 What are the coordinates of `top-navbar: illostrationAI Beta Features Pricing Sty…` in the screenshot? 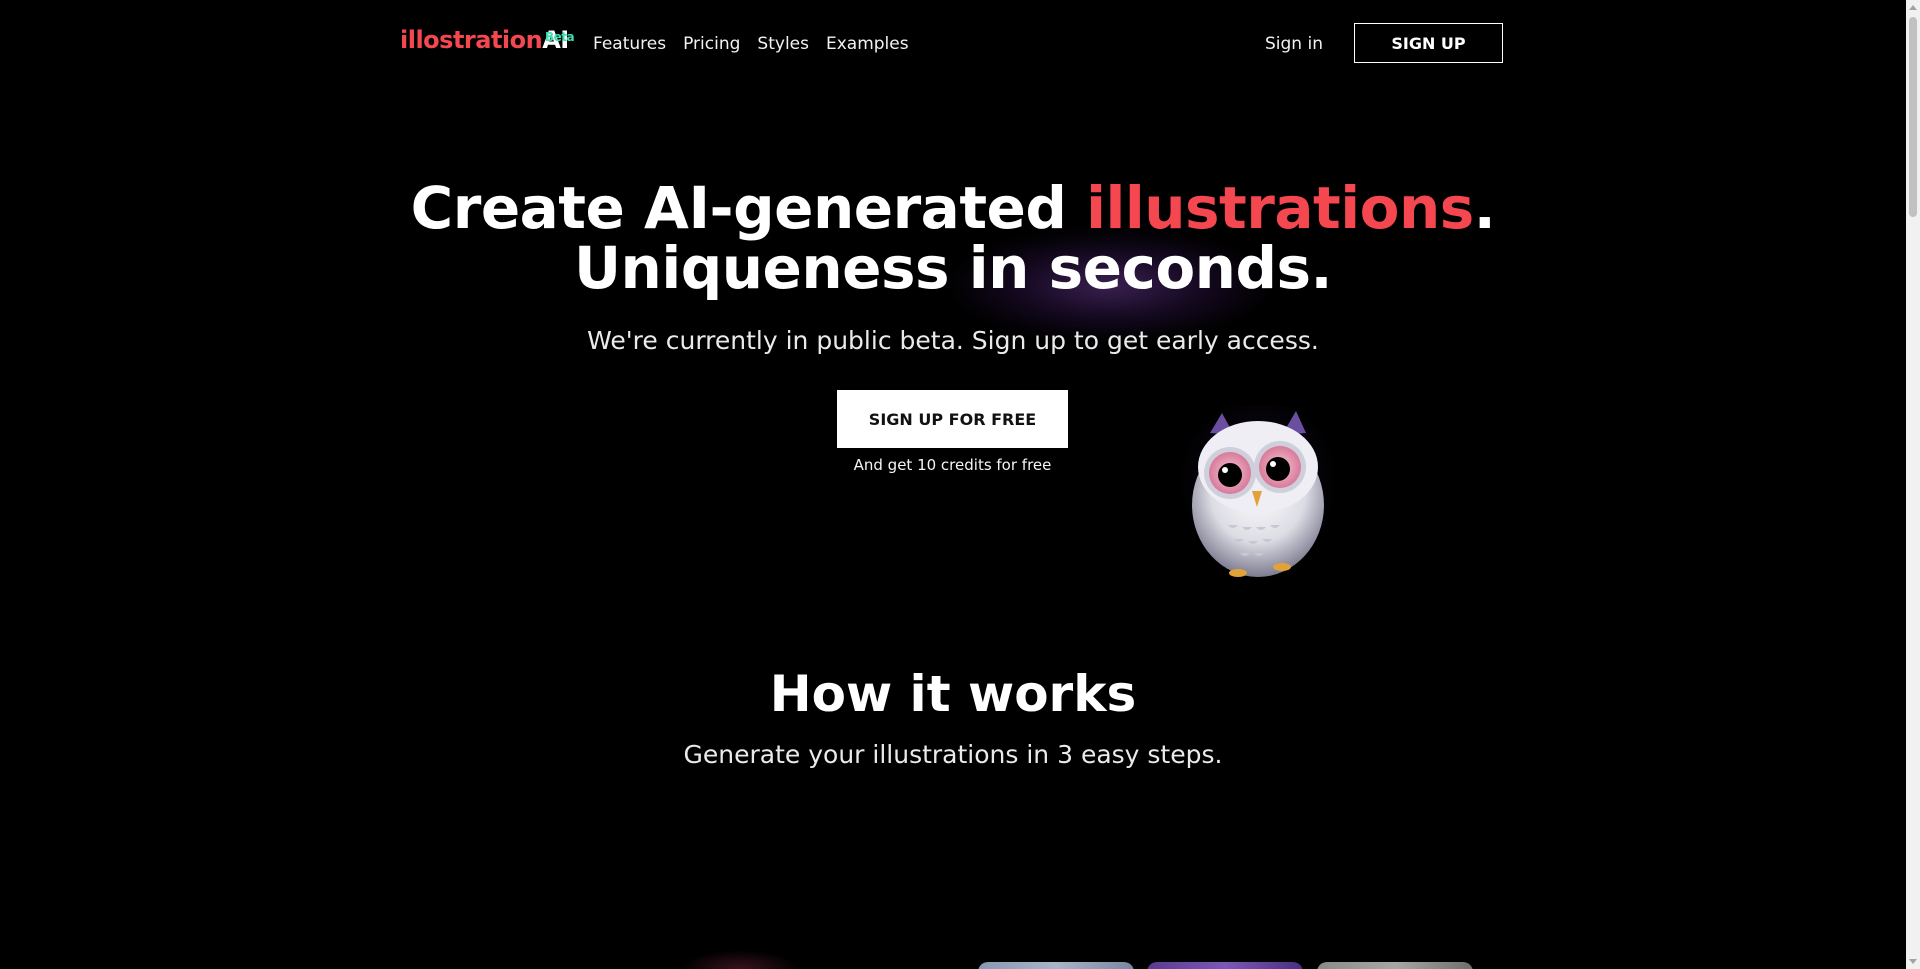 It's located at (953, 45).